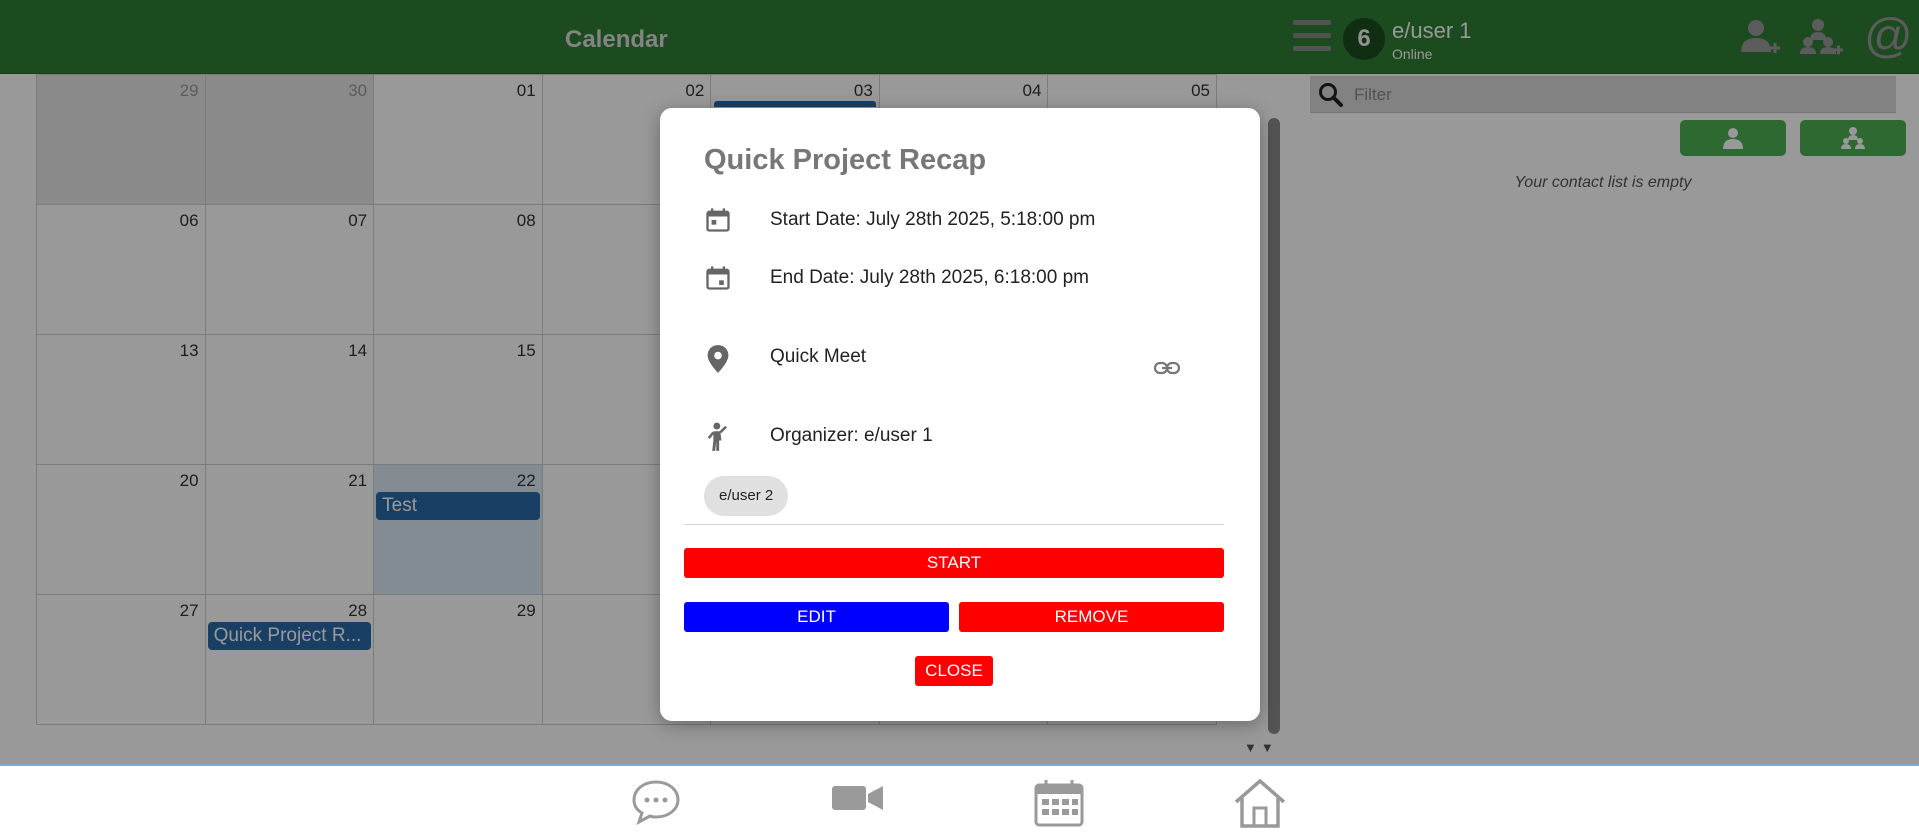 The image size is (1919, 833). I want to click on start-date: Start Date: July 28th 2025, 5:18:00 pm, so click(933, 219).